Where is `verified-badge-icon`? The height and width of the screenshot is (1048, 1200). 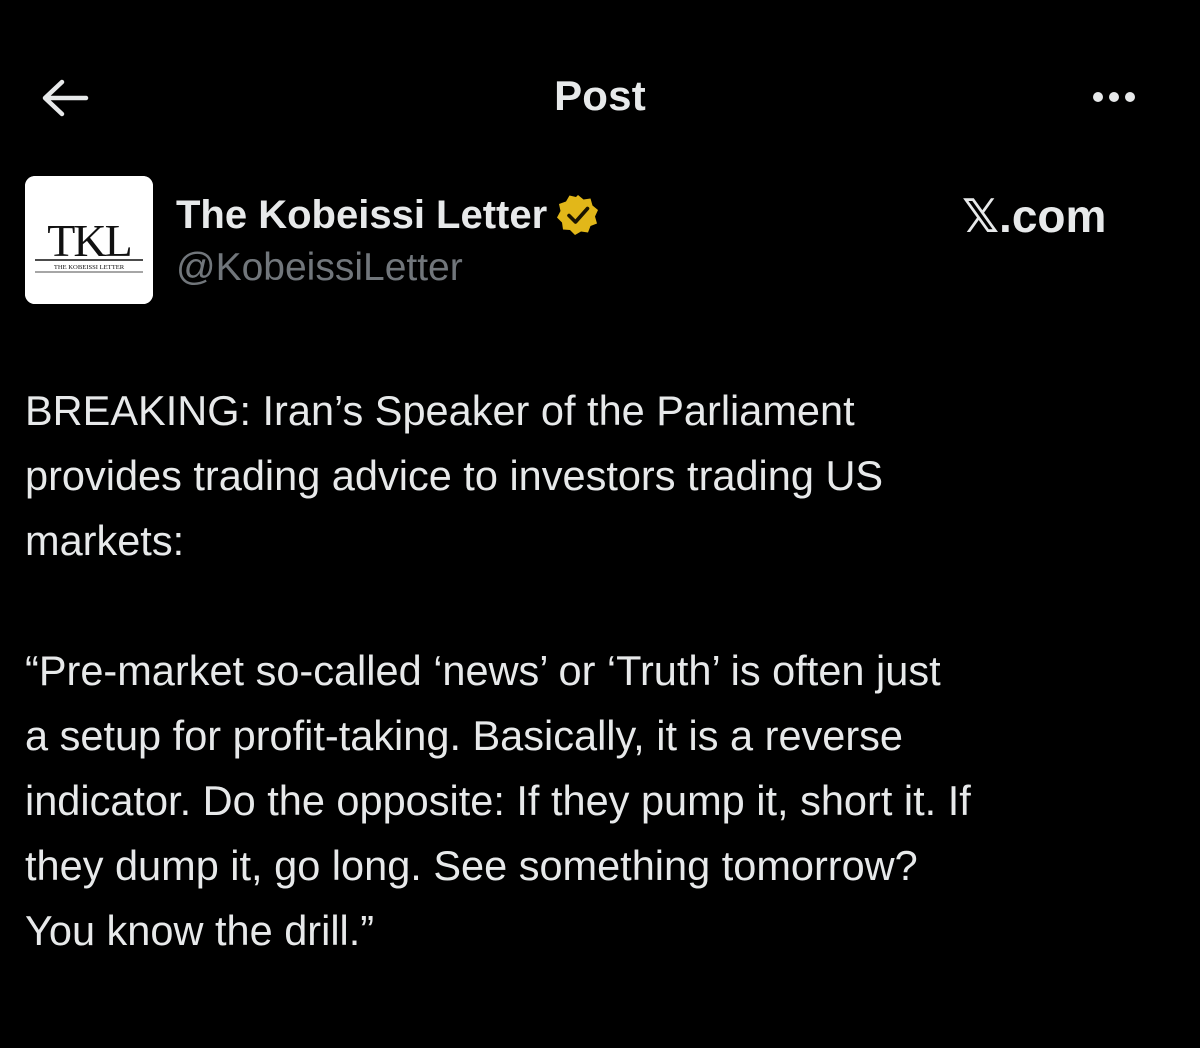 verified-badge-icon is located at coordinates (578, 215).